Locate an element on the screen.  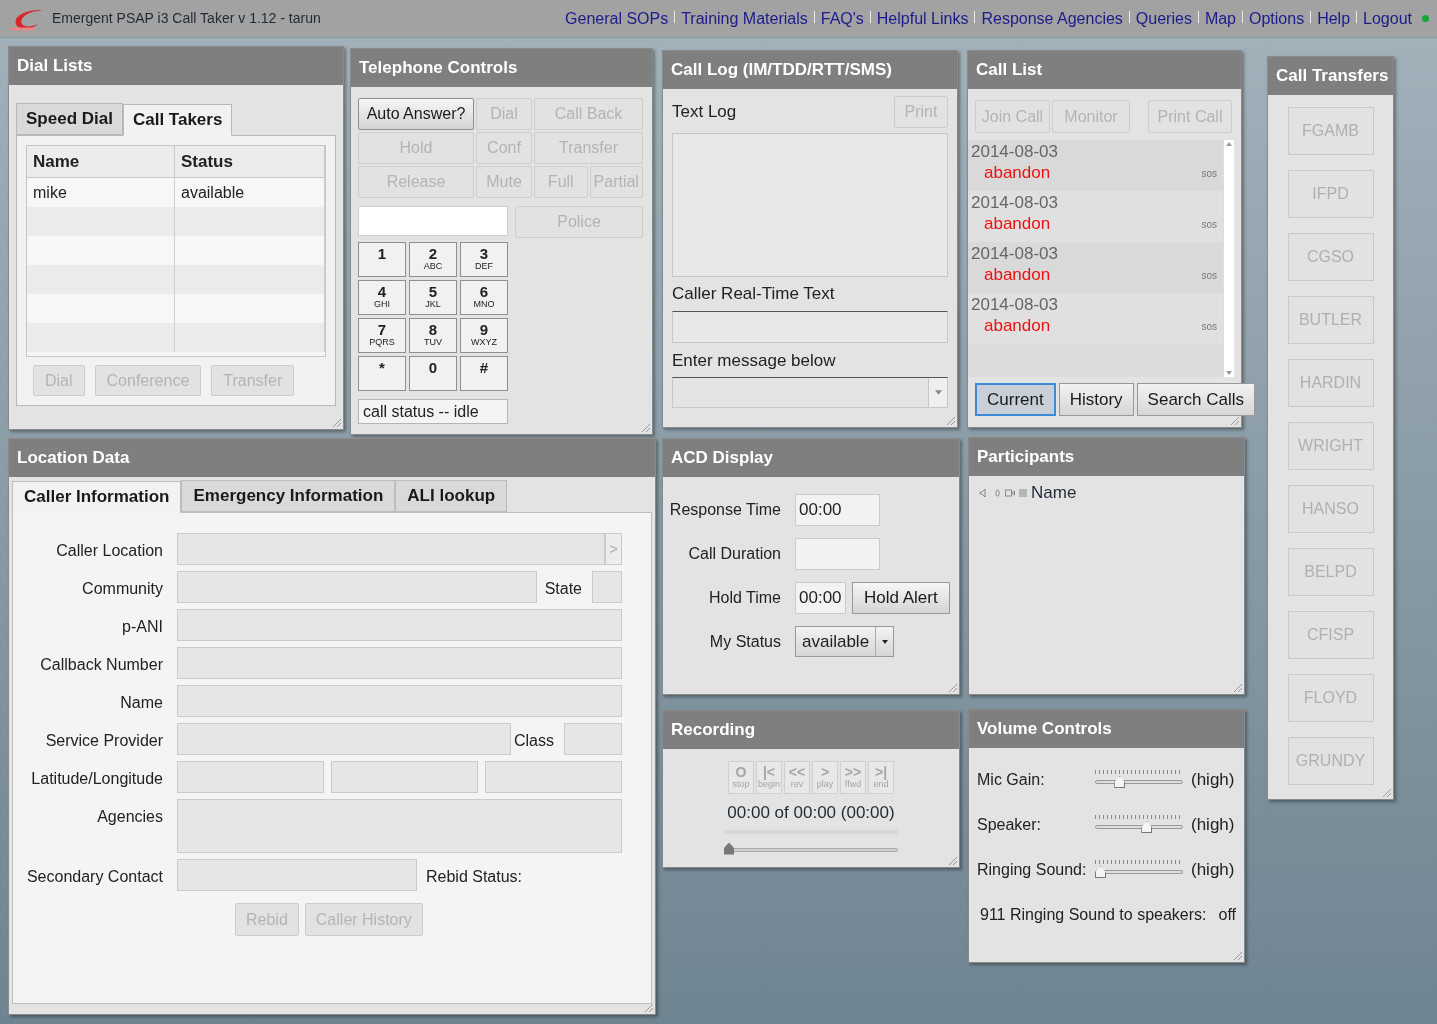
field-label: Service Provider is located at coordinates (103, 741).